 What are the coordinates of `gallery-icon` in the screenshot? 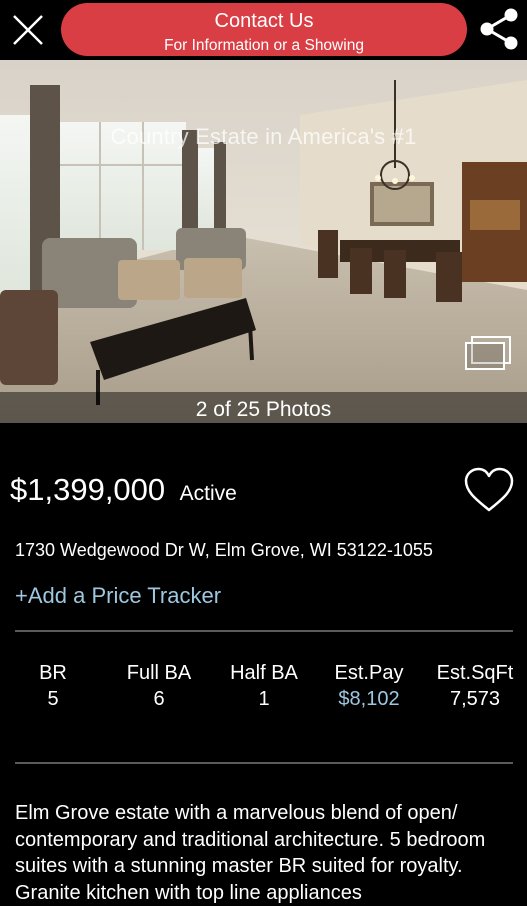 It's located at (488, 353).